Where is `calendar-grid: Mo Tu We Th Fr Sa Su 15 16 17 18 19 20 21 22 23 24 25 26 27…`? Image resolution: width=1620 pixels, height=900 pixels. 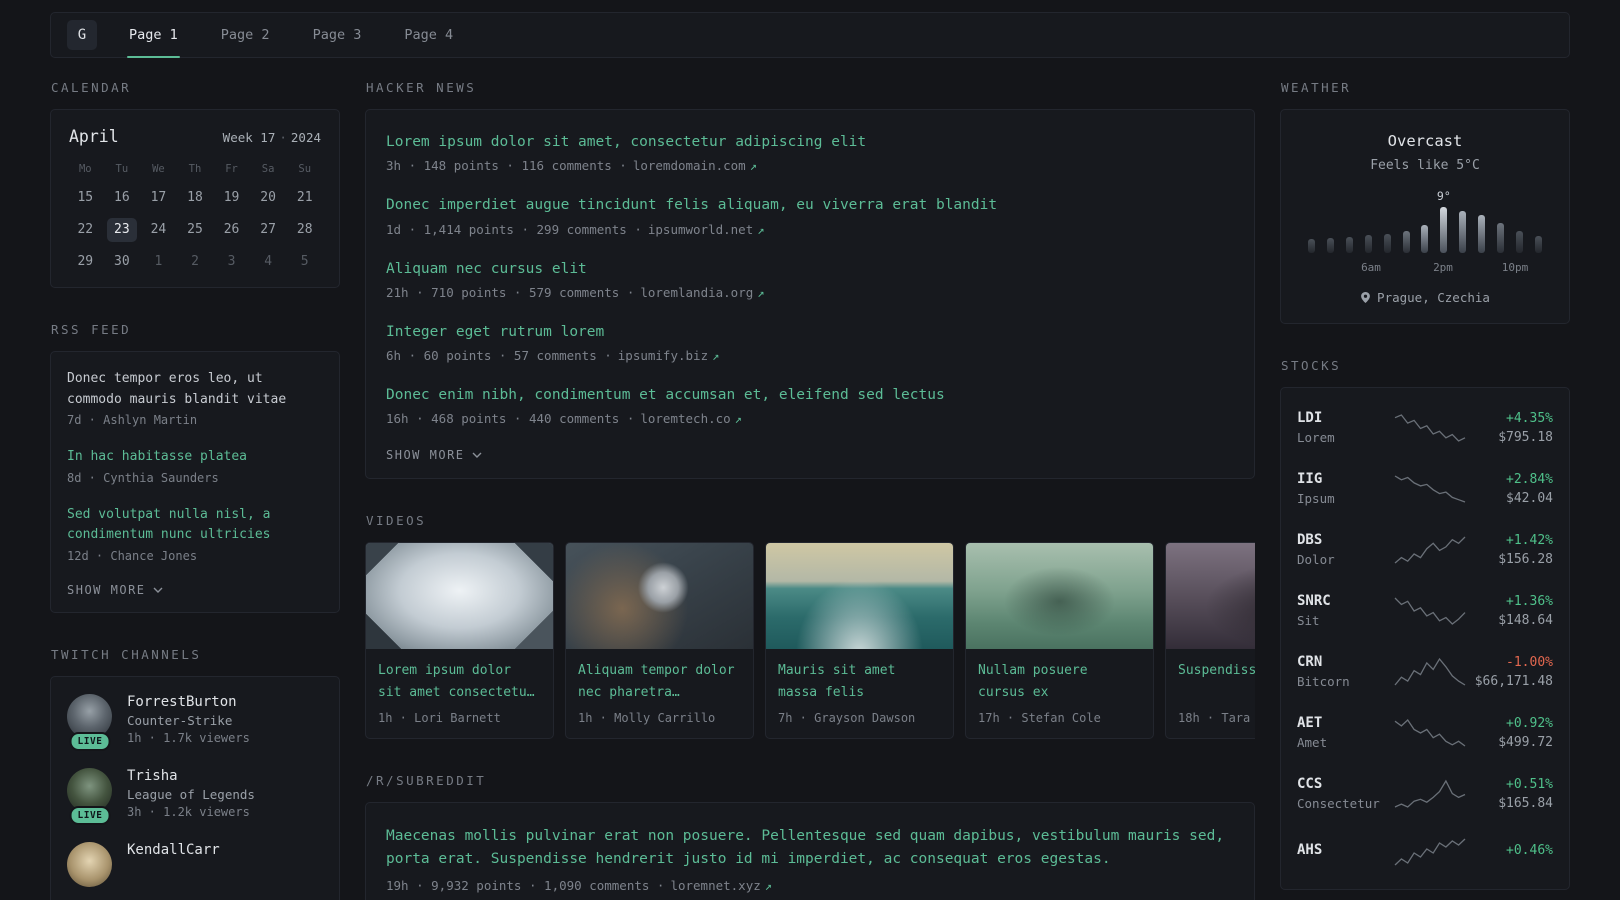 calendar-grid: Mo Tu We Th Fr Sa Su 15 16 17 18 19 20 21 22 23 24 25 26 27… is located at coordinates (195, 217).